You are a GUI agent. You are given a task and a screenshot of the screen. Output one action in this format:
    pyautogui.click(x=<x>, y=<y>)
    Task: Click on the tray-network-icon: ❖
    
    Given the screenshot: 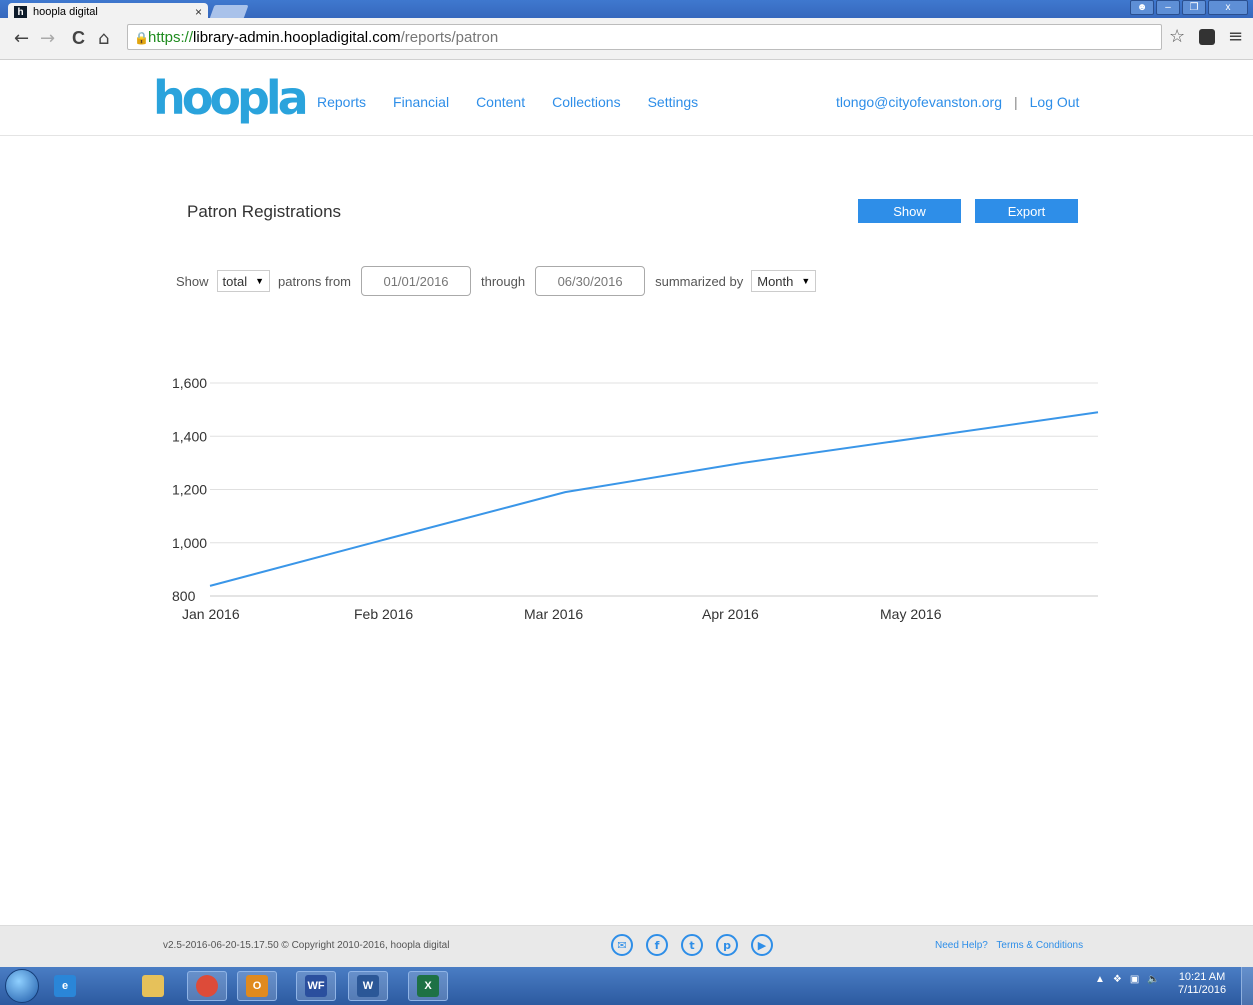 What is the action you would take?
    pyautogui.click(x=1117, y=979)
    